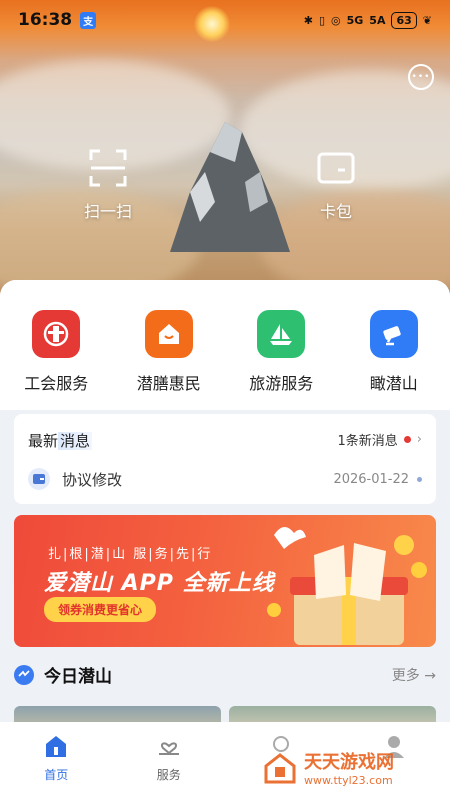 The image size is (450, 800). I want to click on house-smile-icon, so click(168, 334).